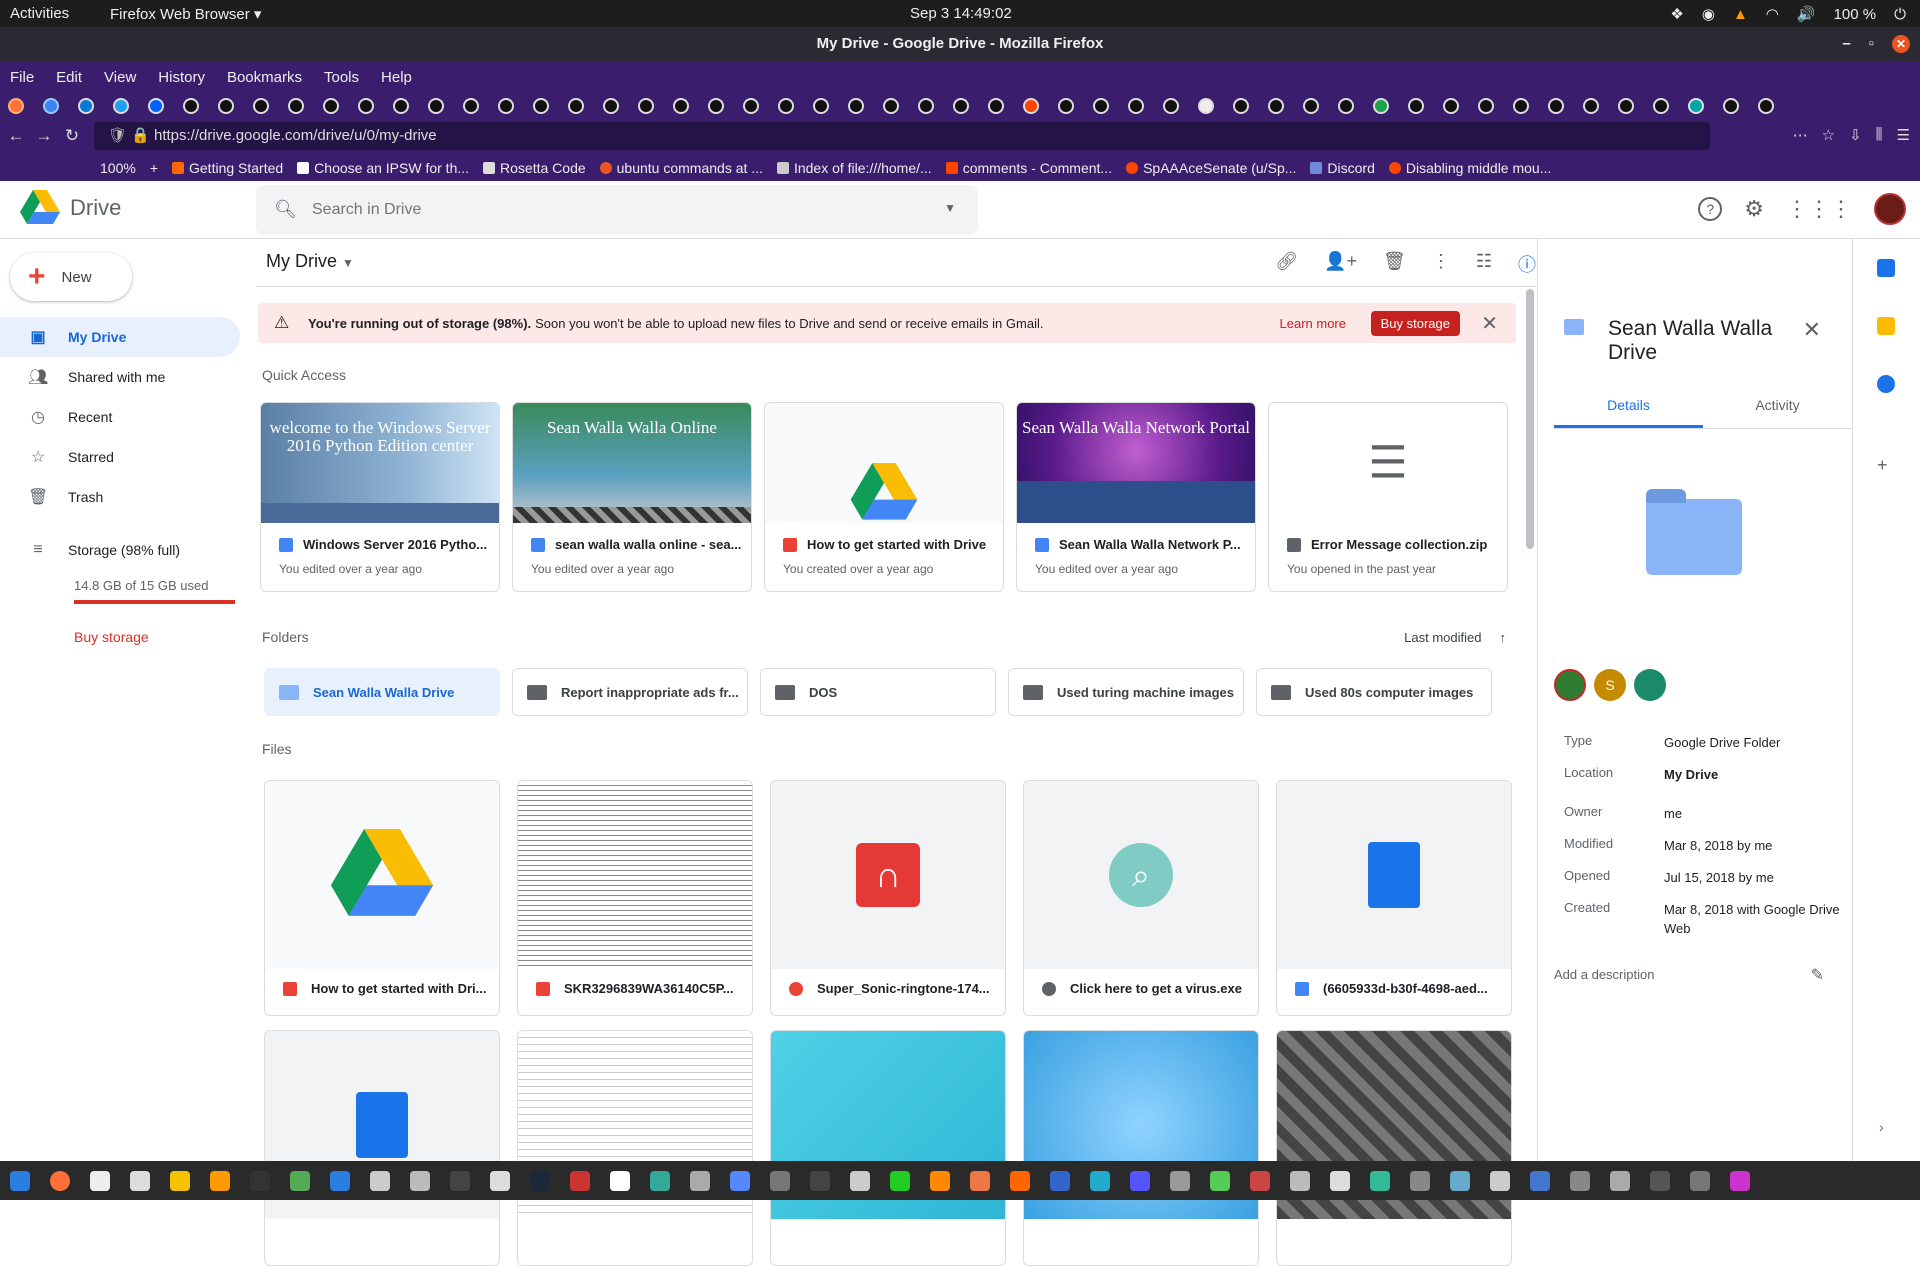  I want to click on add-description-field: Add a description ✎, so click(1689, 975).